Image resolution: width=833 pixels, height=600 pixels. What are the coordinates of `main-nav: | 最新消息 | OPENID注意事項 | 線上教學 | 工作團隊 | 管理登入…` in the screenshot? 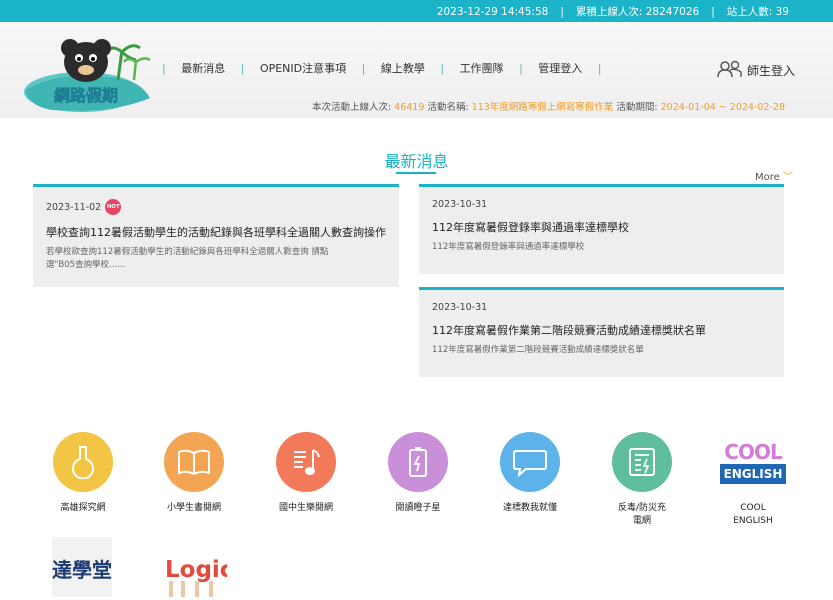 It's located at (382, 68).